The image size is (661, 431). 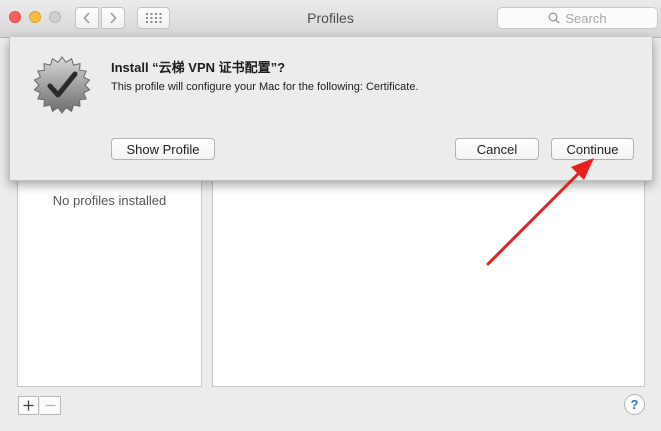 What do you see at coordinates (198, 67) in the screenshot?
I see `dialog-title: Install “云梯 VPN 证书配置”?` at bounding box center [198, 67].